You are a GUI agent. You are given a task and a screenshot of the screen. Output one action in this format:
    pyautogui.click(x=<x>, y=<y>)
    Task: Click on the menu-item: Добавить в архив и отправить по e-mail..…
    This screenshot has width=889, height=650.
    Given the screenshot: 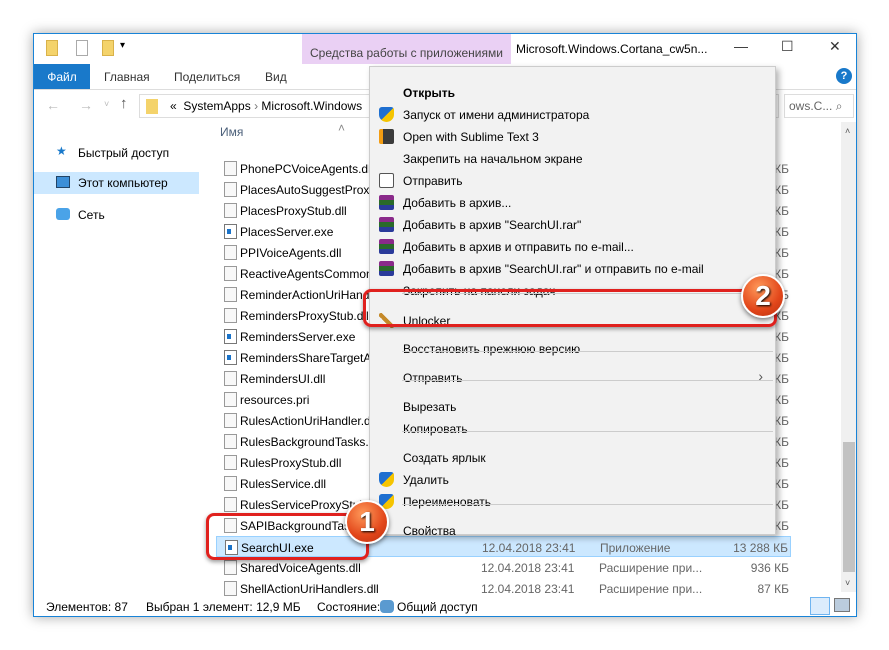 What is the action you would take?
    pyautogui.click(x=572, y=246)
    